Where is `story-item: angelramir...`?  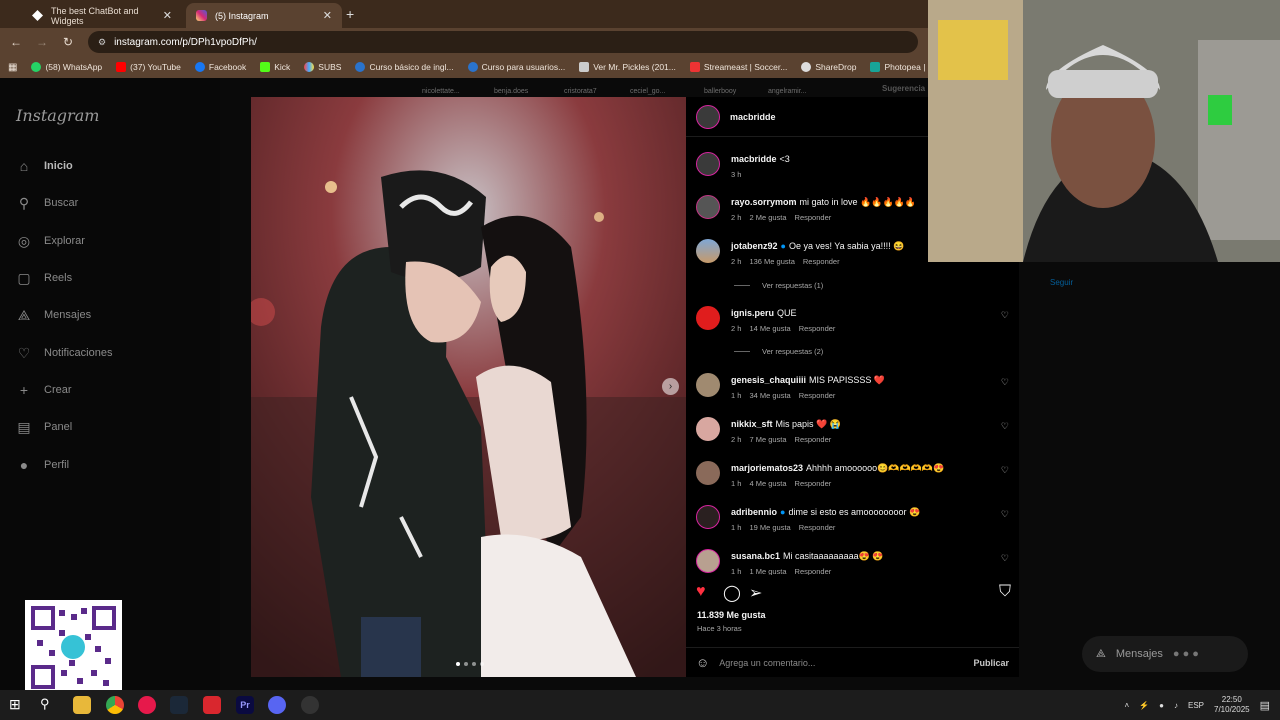
story-item: angelramir... is located at coordinates (787, 91).